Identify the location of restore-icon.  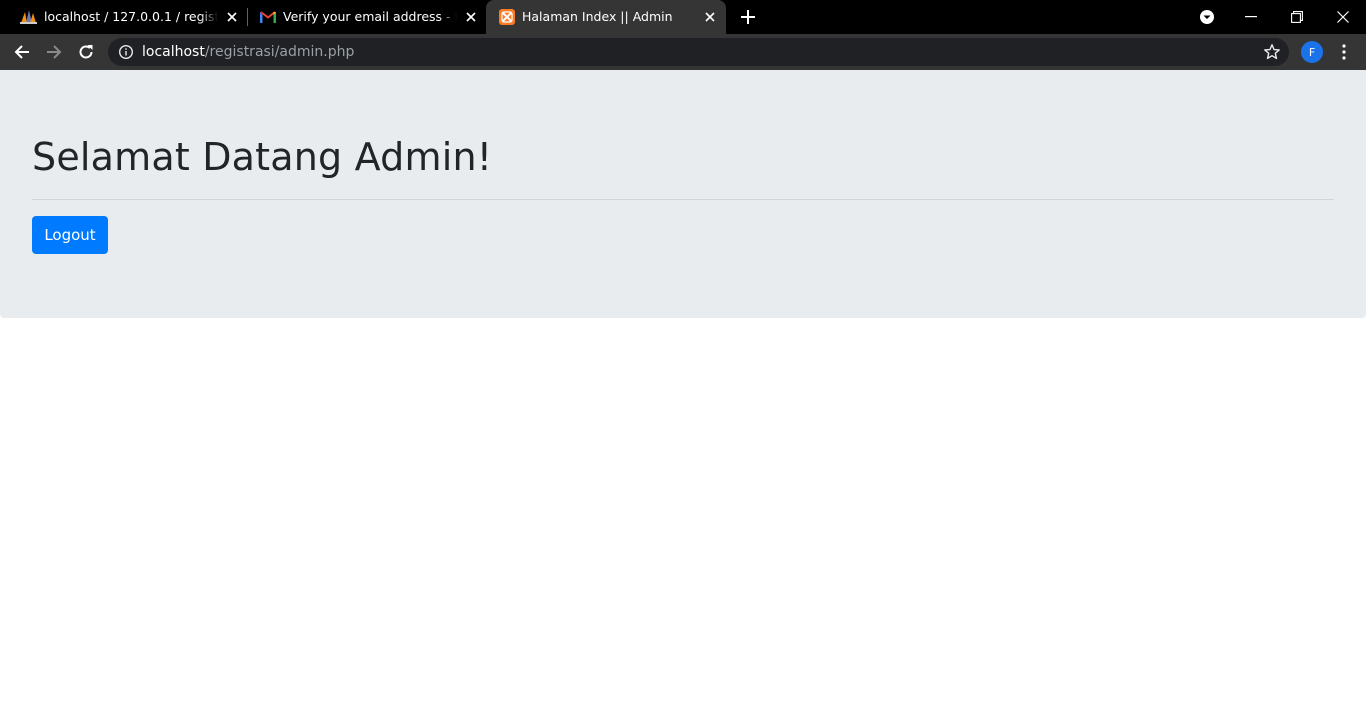
(1297, 17).